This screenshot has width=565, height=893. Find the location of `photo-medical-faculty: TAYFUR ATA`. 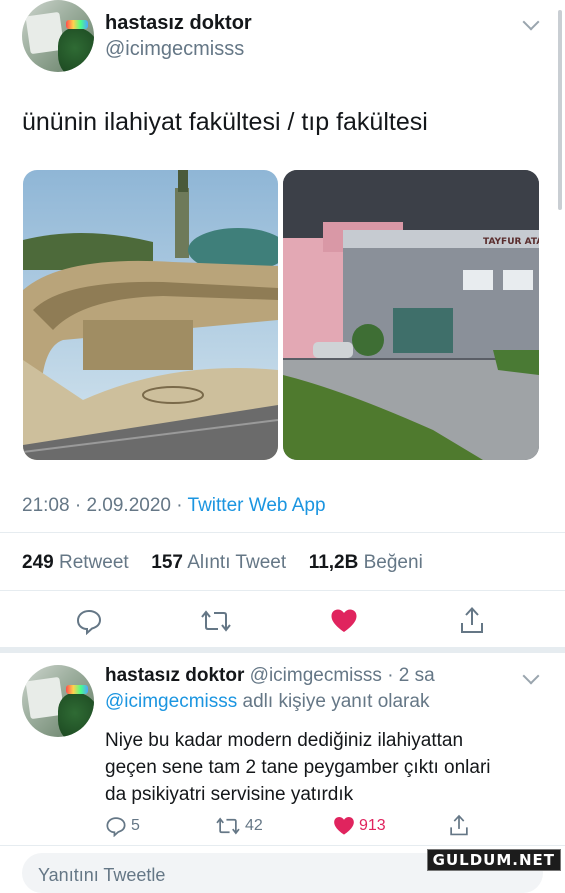

photo-medical-faculty: TAYFUR ATA is located at coordinates (411, 315).